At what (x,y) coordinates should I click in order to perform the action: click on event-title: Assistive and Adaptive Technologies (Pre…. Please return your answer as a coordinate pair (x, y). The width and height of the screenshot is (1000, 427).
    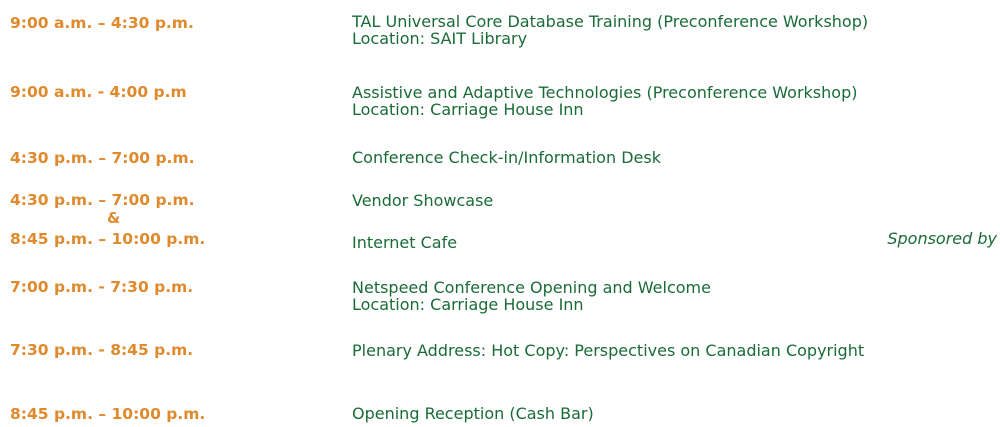
    Looking at the image, I should click on (605, 92).